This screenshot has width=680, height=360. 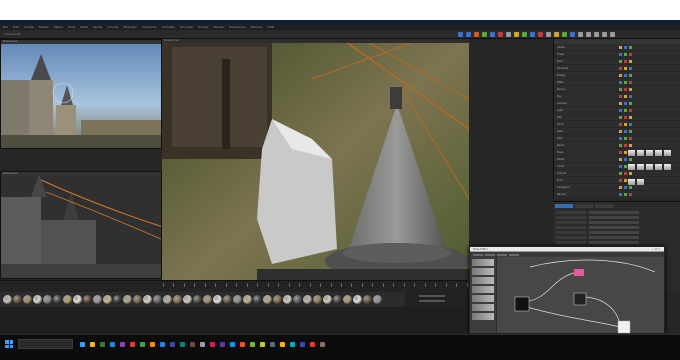 I want to click on menu-item-mesh: Mesh, so click(x=84, y=27).